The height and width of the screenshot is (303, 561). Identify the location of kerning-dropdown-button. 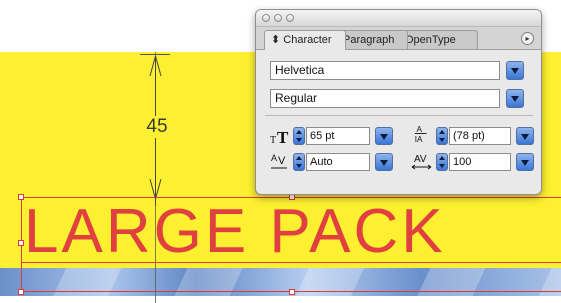
(384, 162).